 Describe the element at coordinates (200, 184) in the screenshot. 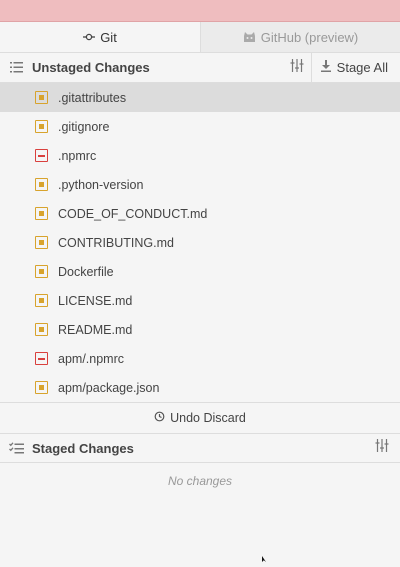

I see `file-row: .python-version` at that location.